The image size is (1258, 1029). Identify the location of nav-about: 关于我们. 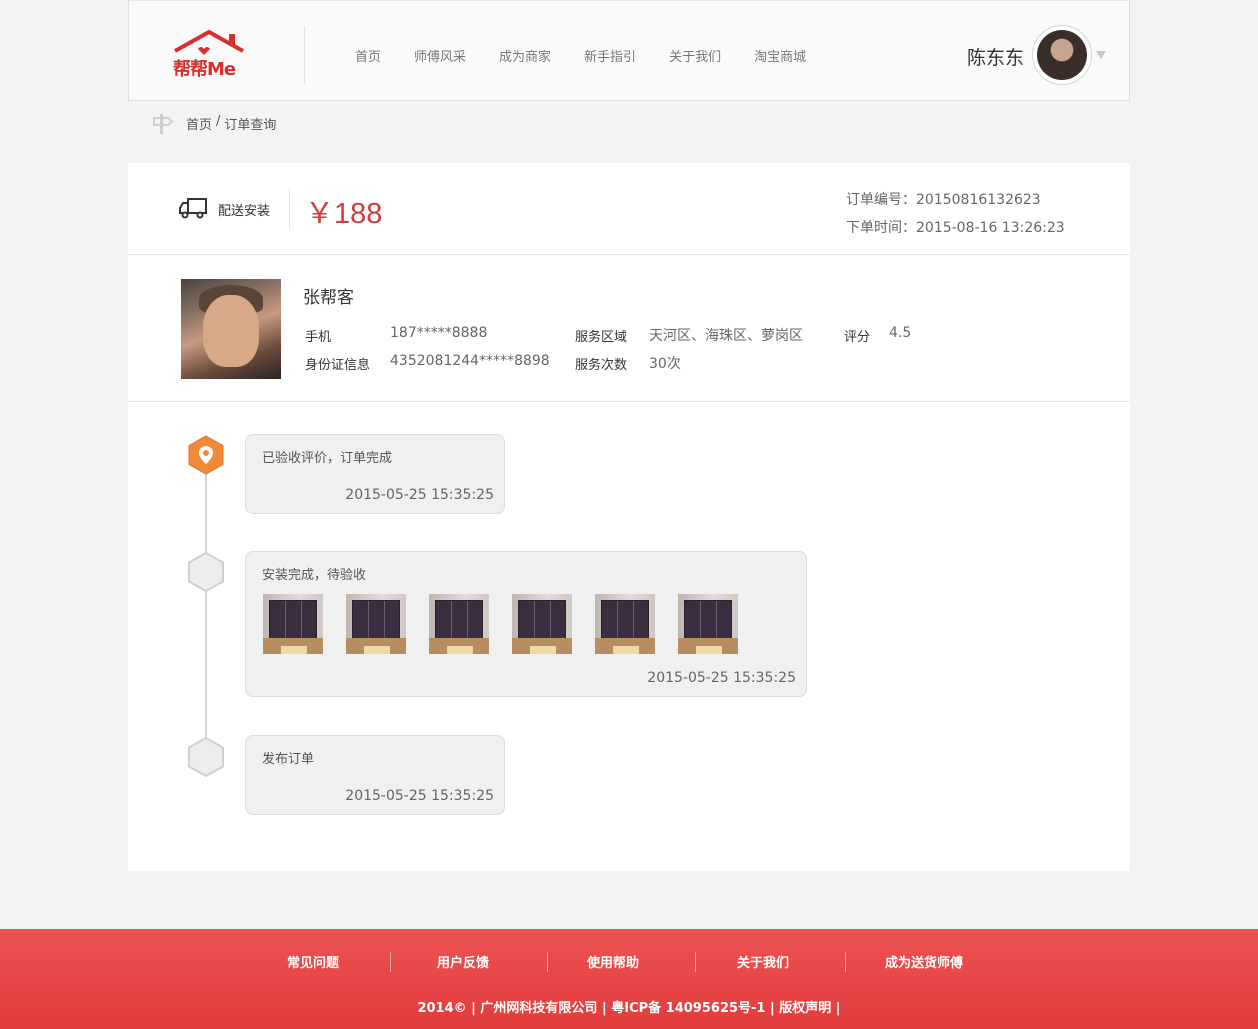
(695, 55).